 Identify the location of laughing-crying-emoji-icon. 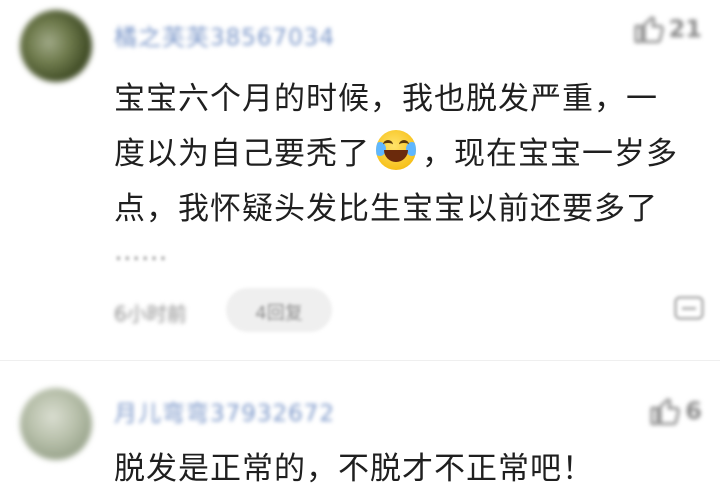
(396, 150).